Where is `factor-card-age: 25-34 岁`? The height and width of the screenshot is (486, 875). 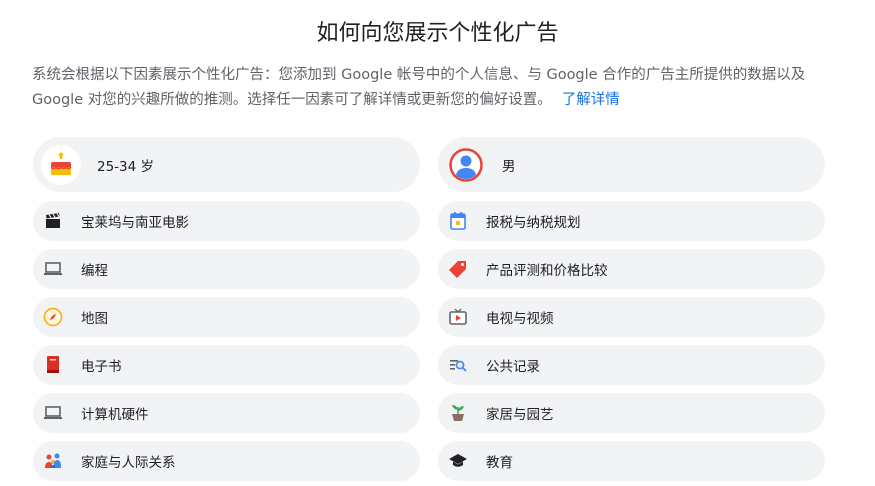 factor-card-age: 25-34 岁 is located at coordinates (226, 164).